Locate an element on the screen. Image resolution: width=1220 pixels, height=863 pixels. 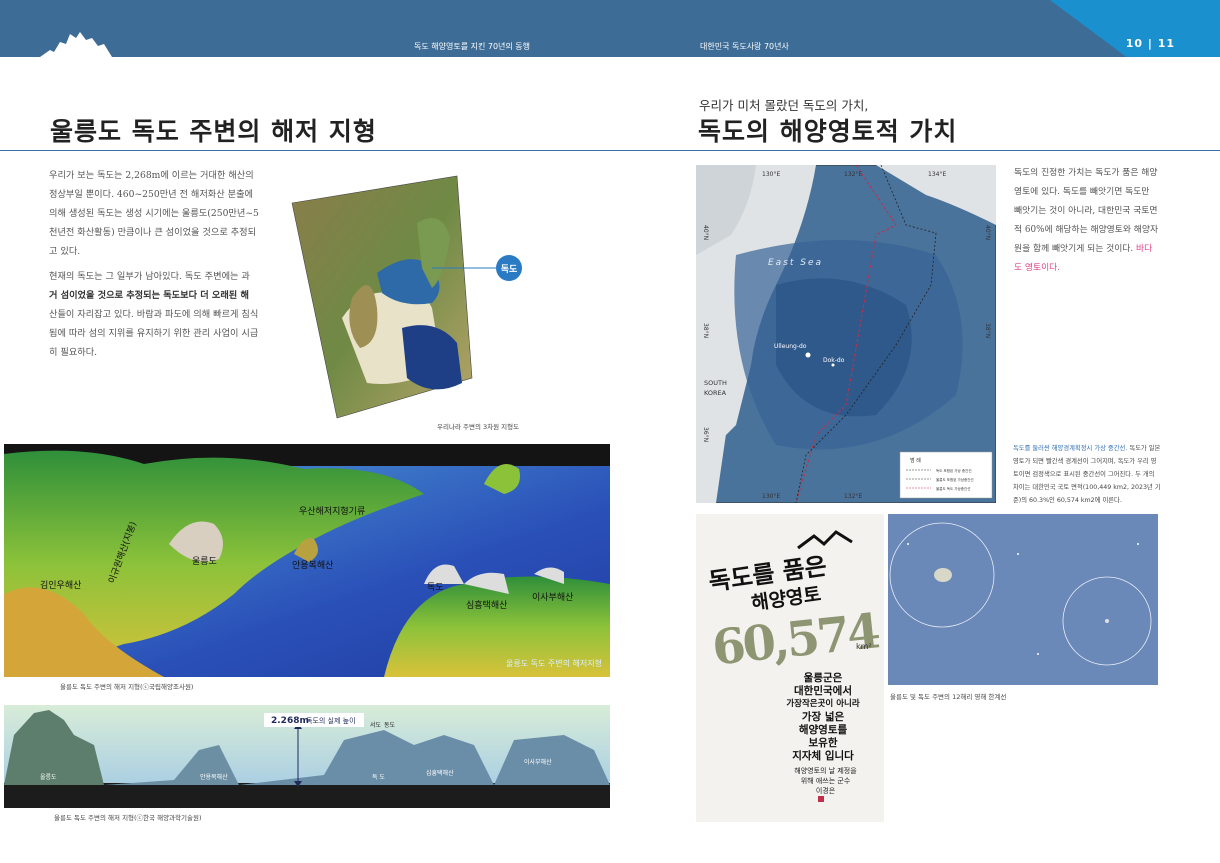
map-label-ulleungdo: Ulleung-do is located at coordinates (790, 346).